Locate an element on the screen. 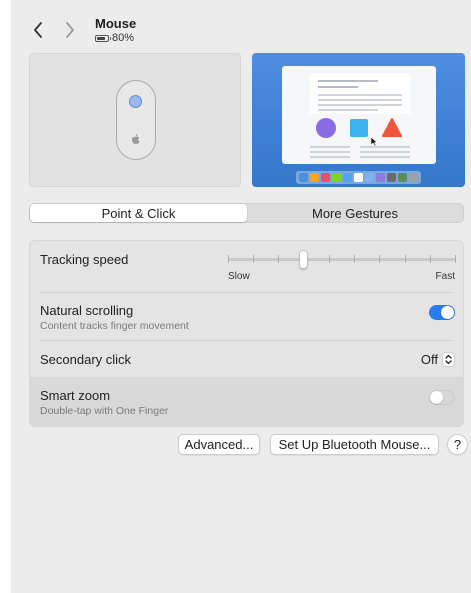 The height and width of the screenshot is (593, 471). tracking-speed-slider is located at coordinates (342, 259).